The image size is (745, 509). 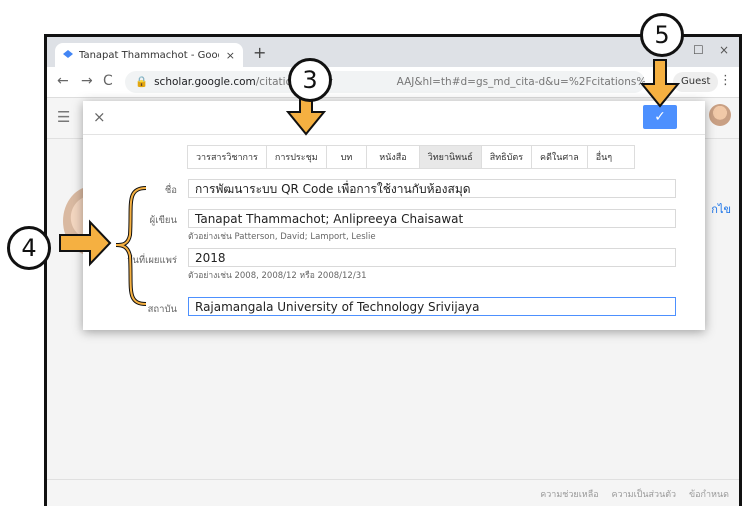 I want to click on step4-arrow-icon, so click(x=85, y=243).